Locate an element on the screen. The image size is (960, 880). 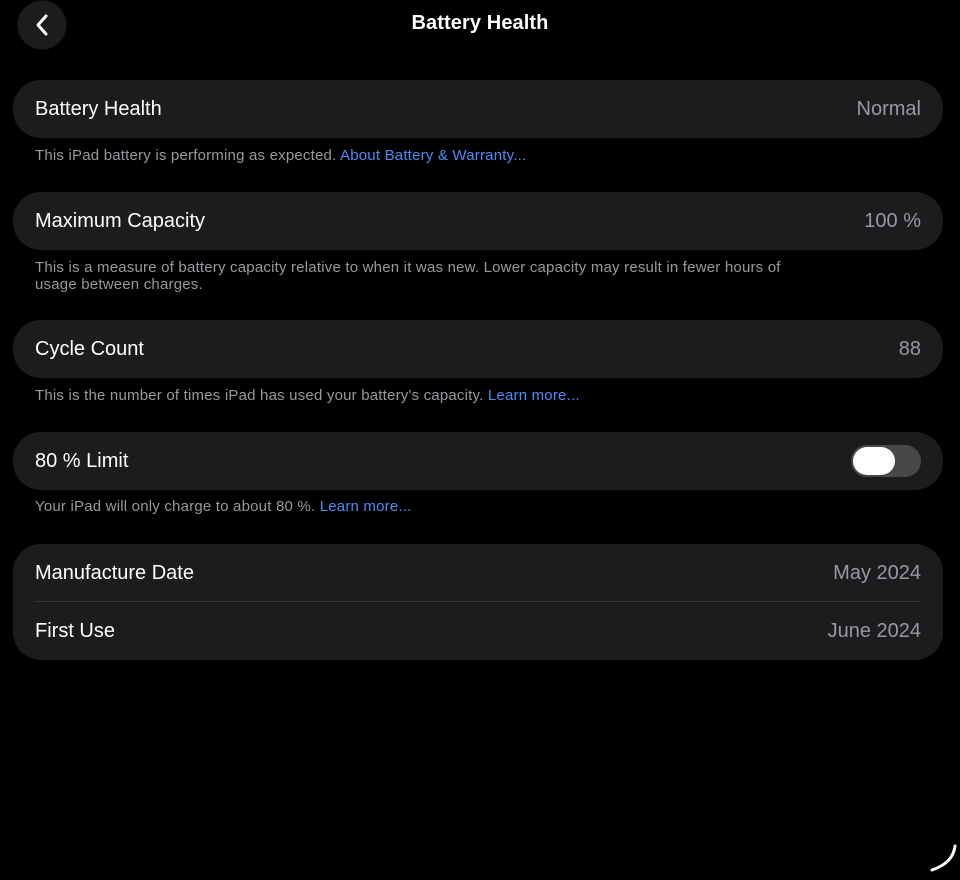
first-use-value: June 2024 is located at coordinates (874, 630).